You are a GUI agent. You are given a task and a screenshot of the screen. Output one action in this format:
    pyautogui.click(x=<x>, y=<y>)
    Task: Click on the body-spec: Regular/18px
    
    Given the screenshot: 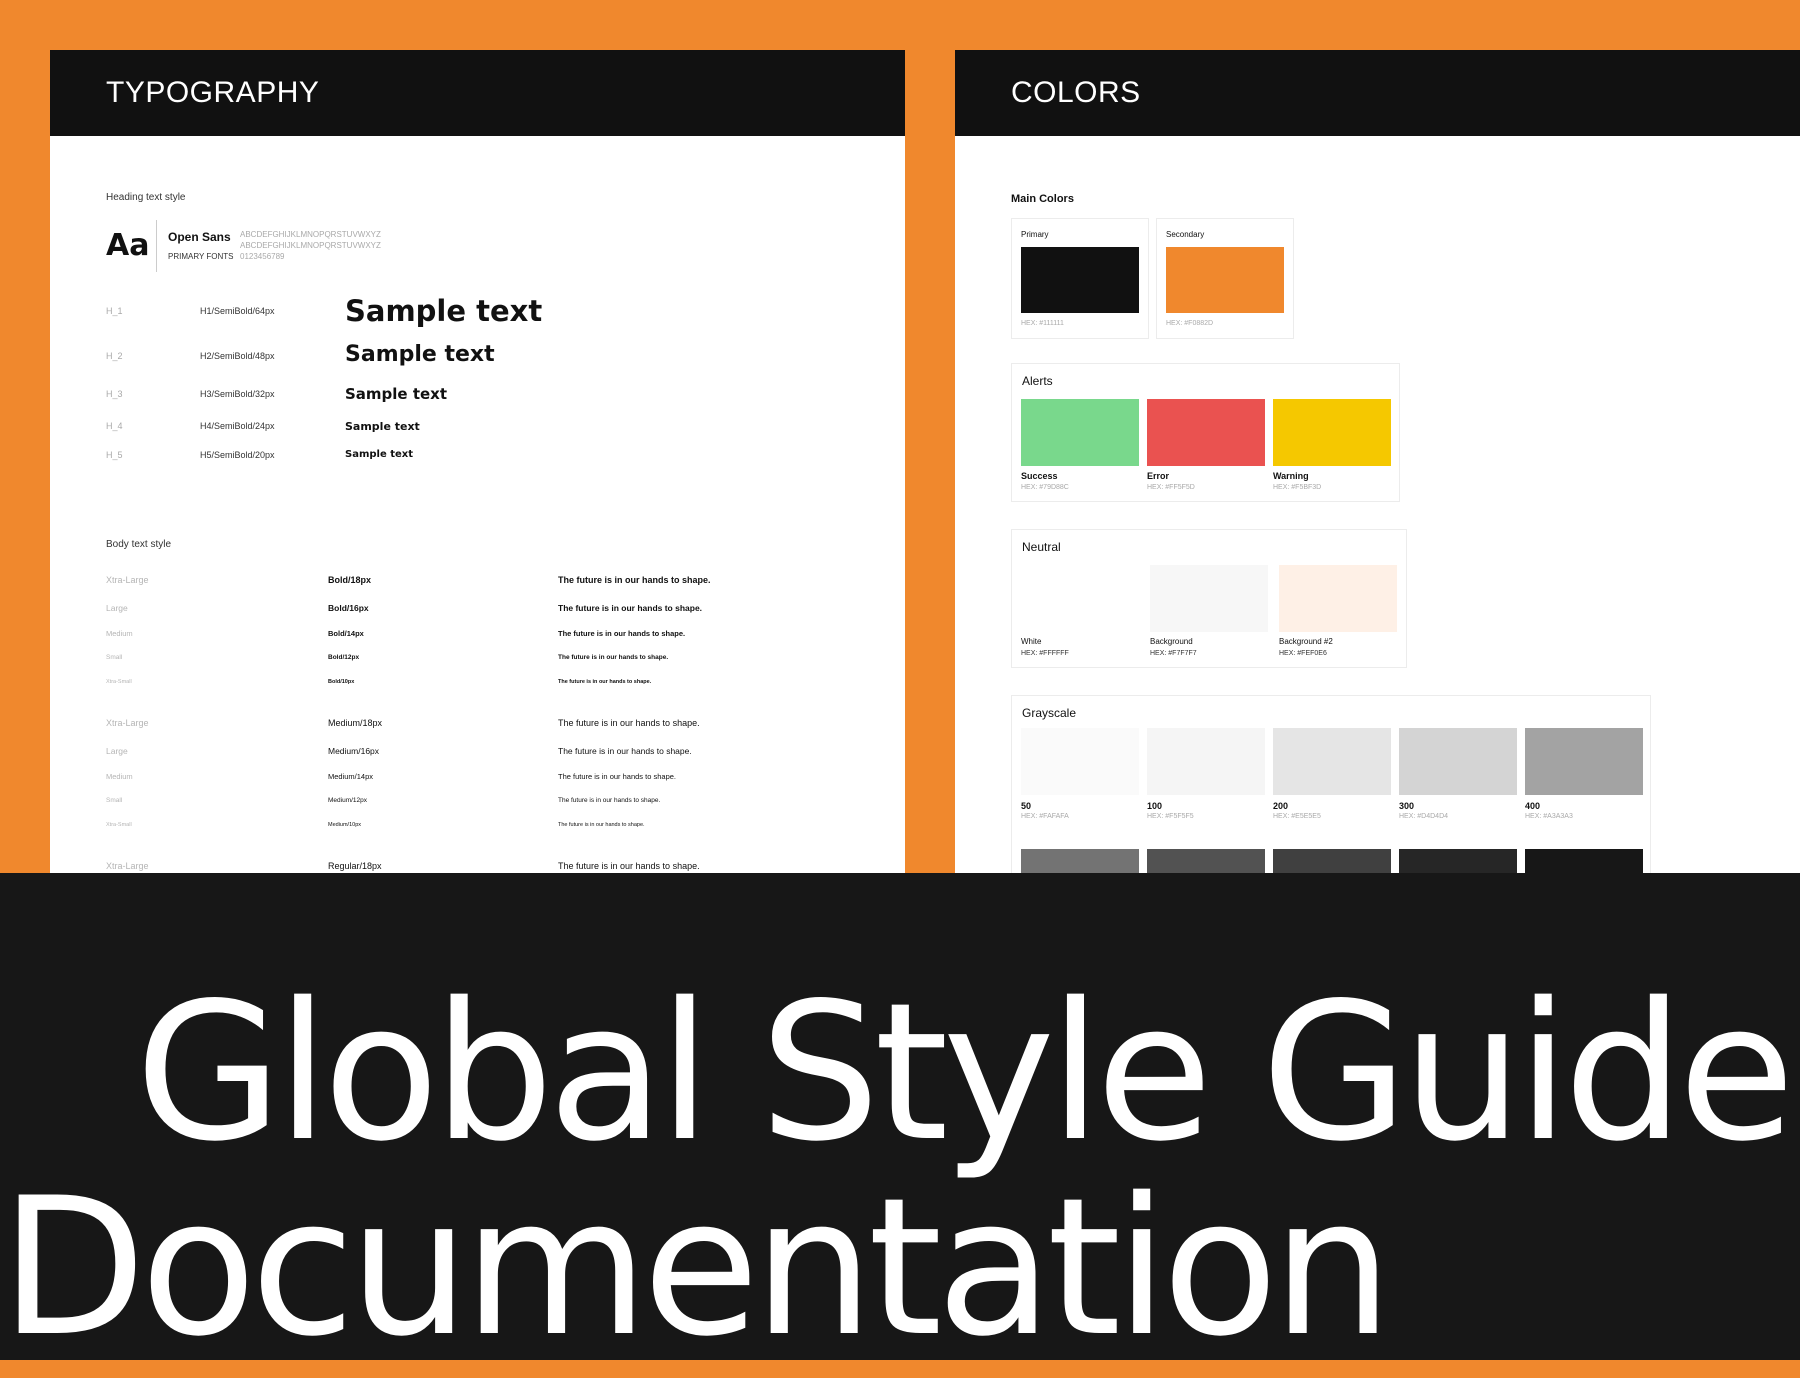 What is the action you would take?
    pyautogui.click(x=355, y=866)
    